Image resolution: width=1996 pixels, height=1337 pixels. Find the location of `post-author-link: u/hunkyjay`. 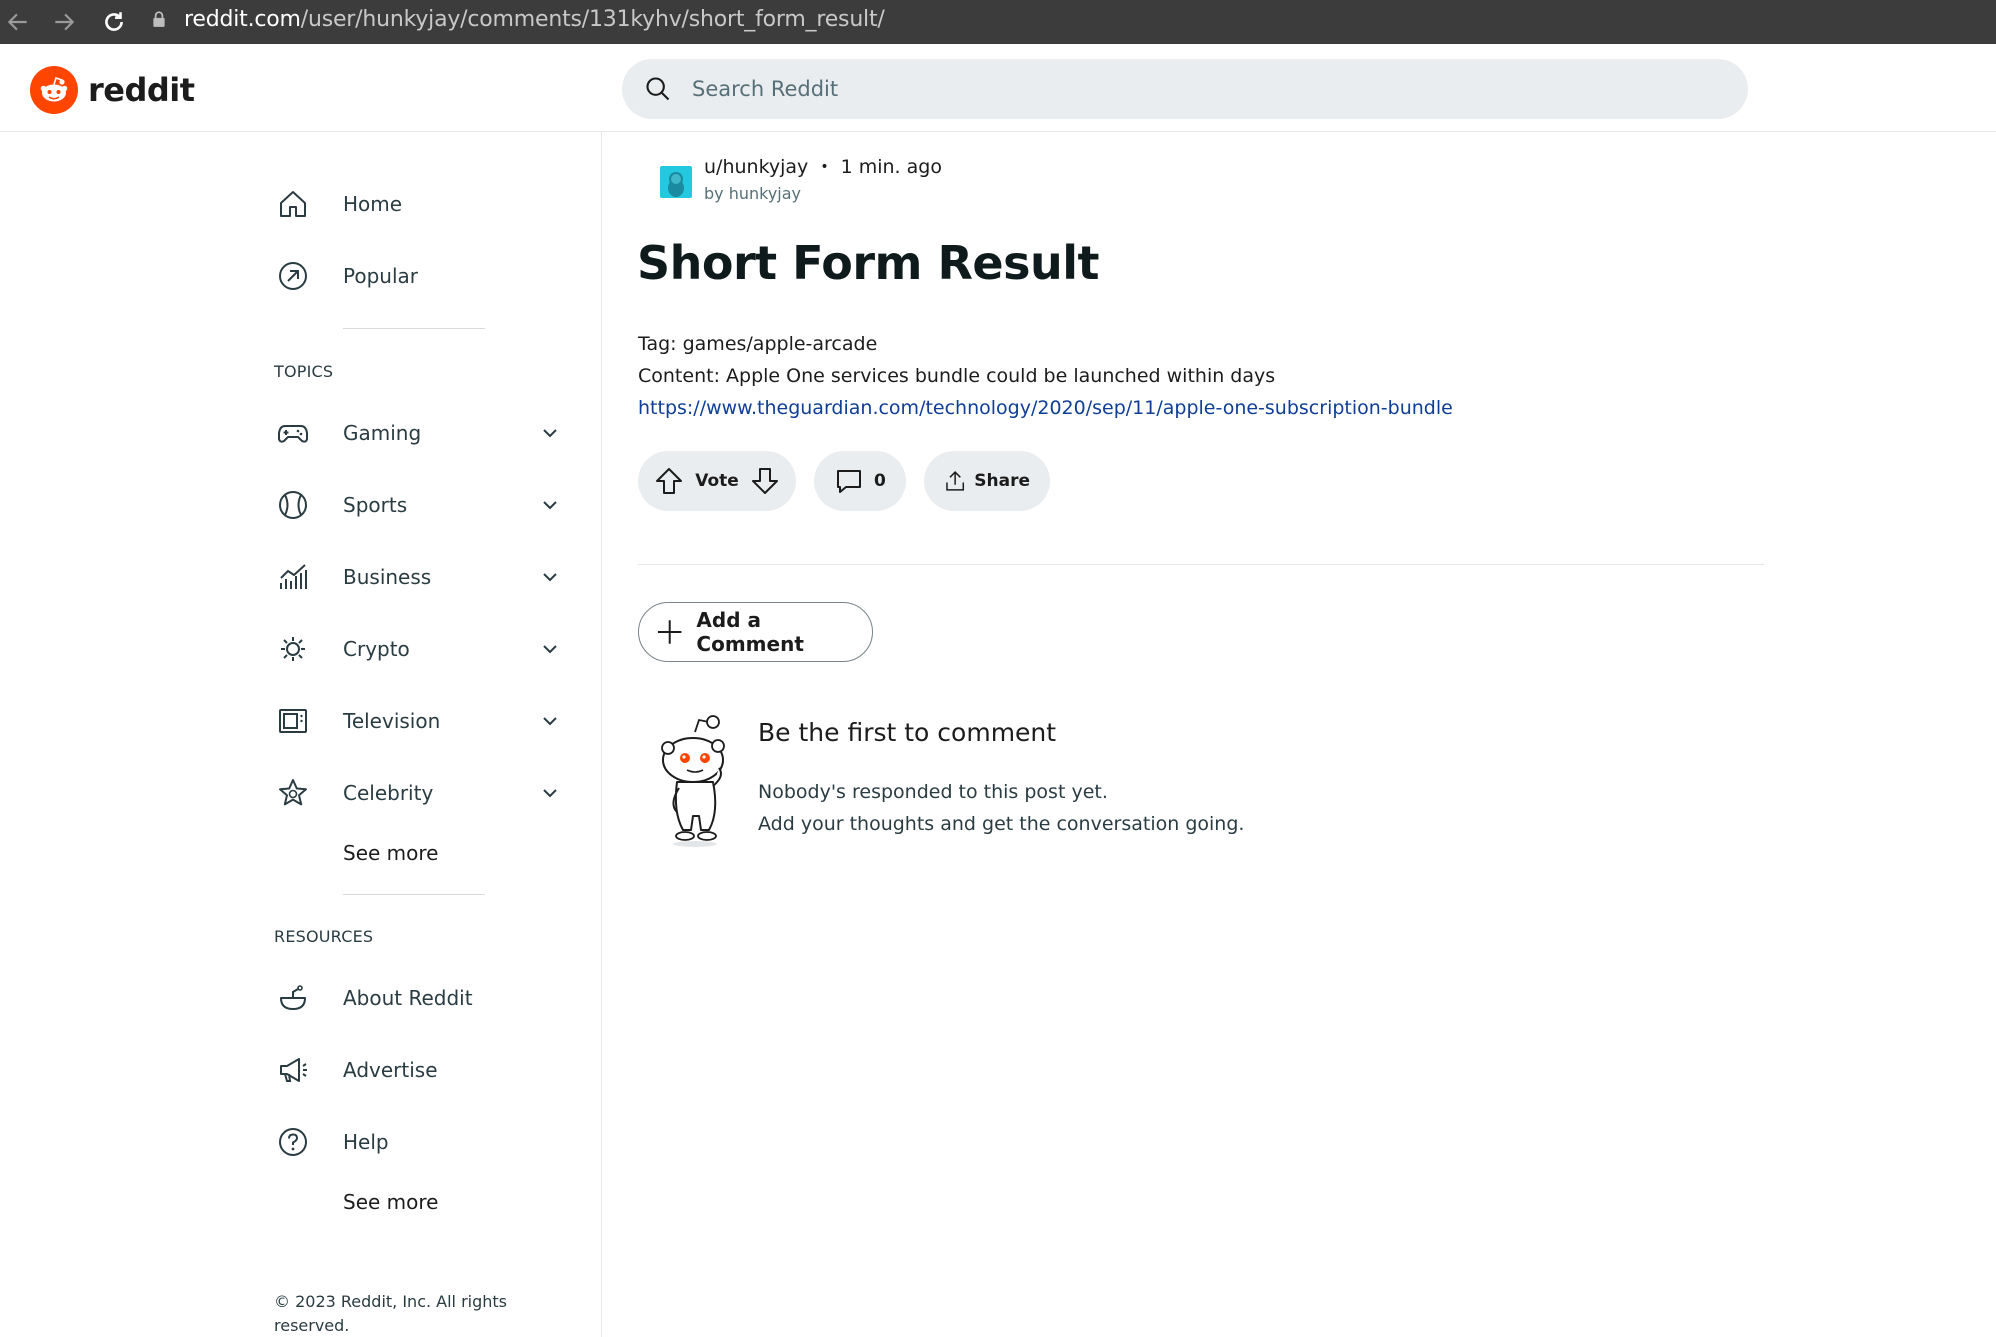

post-author-link: u/hunkyjay is located at coordinates (756, 167).